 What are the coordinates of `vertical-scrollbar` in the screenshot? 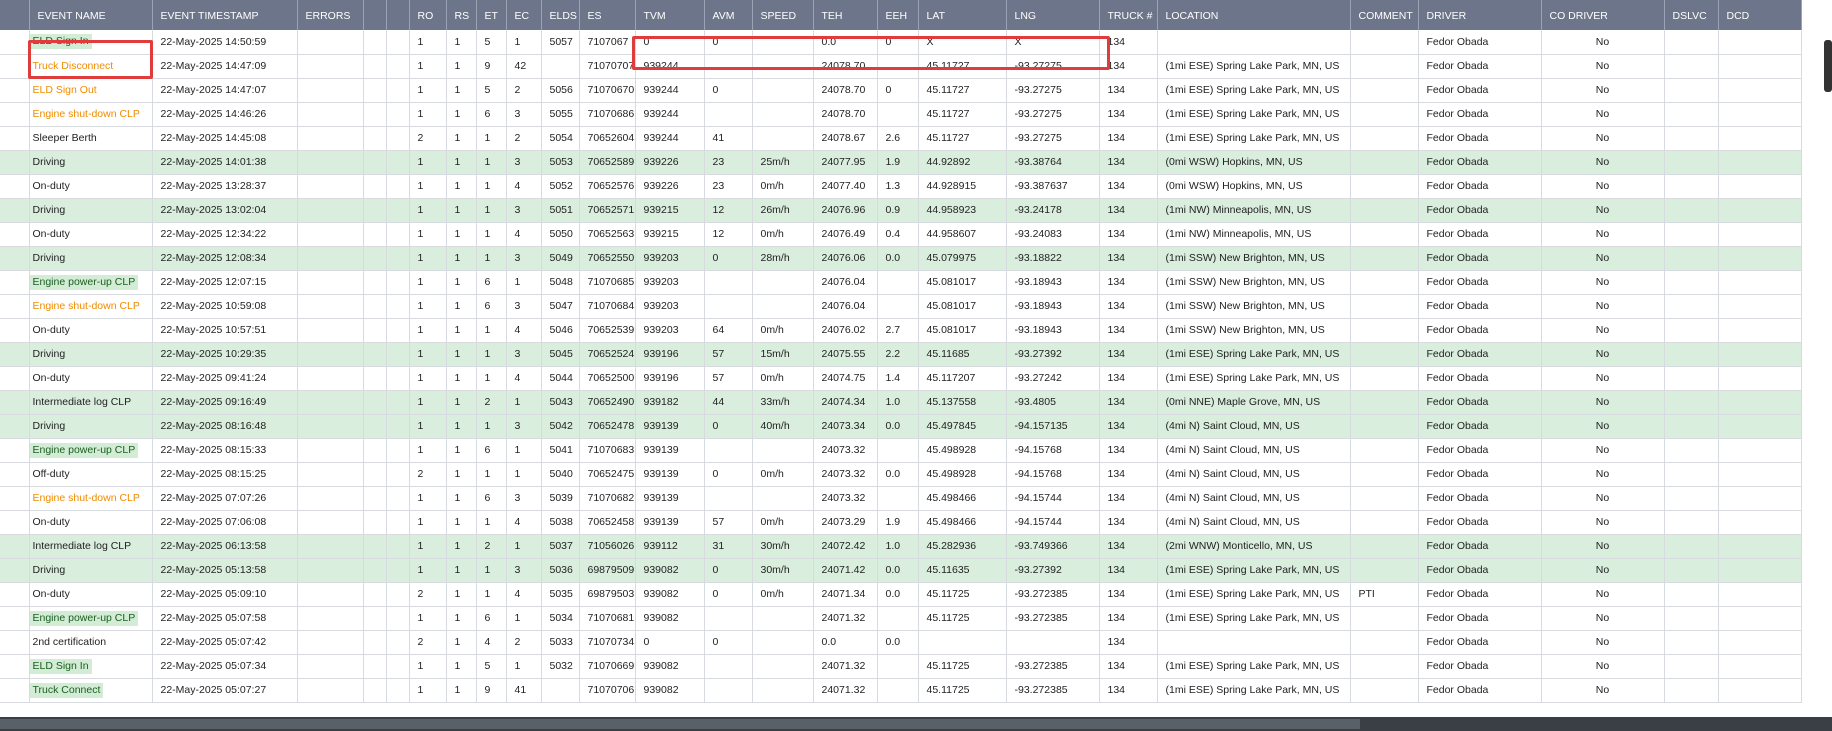 It's located at (1828, 66).